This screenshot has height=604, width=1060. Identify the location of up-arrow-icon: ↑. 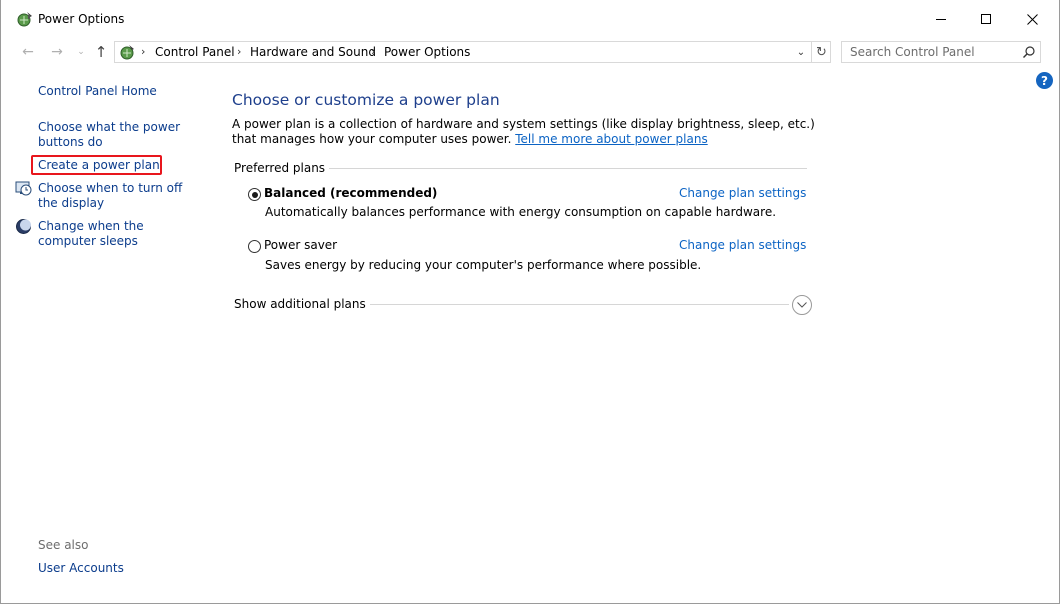
(101, 52).